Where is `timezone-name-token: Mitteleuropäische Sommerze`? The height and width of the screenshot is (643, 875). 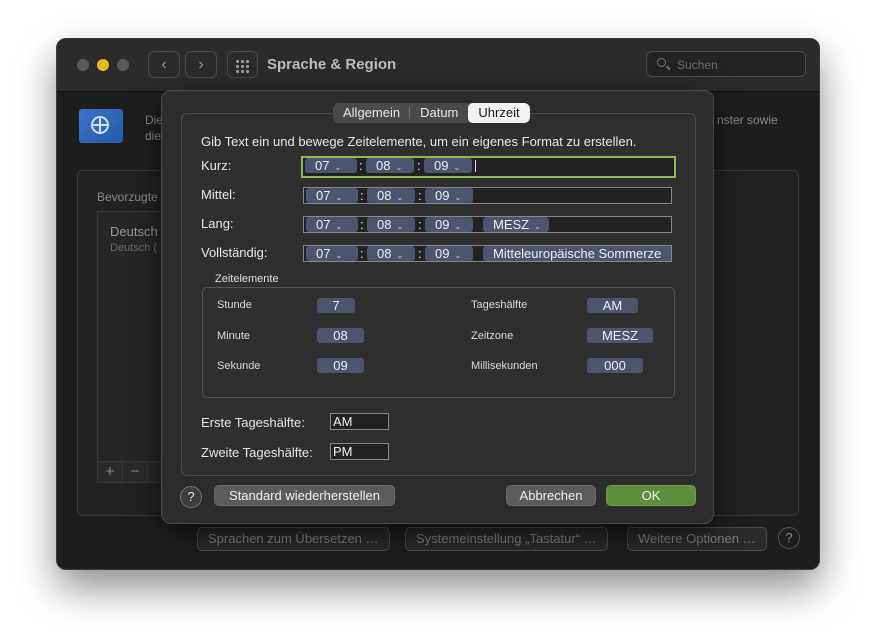
timezone-name-token: Mitteleuropäische Sommerze is located at coordinates (577, 253).